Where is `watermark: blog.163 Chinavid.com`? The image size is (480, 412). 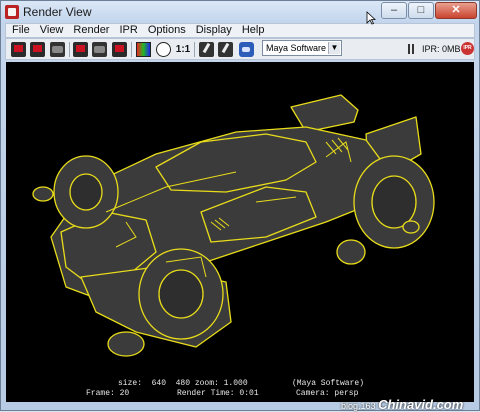 watermark: blog.163 Chinavid.com is located at coordinates (402, 404).